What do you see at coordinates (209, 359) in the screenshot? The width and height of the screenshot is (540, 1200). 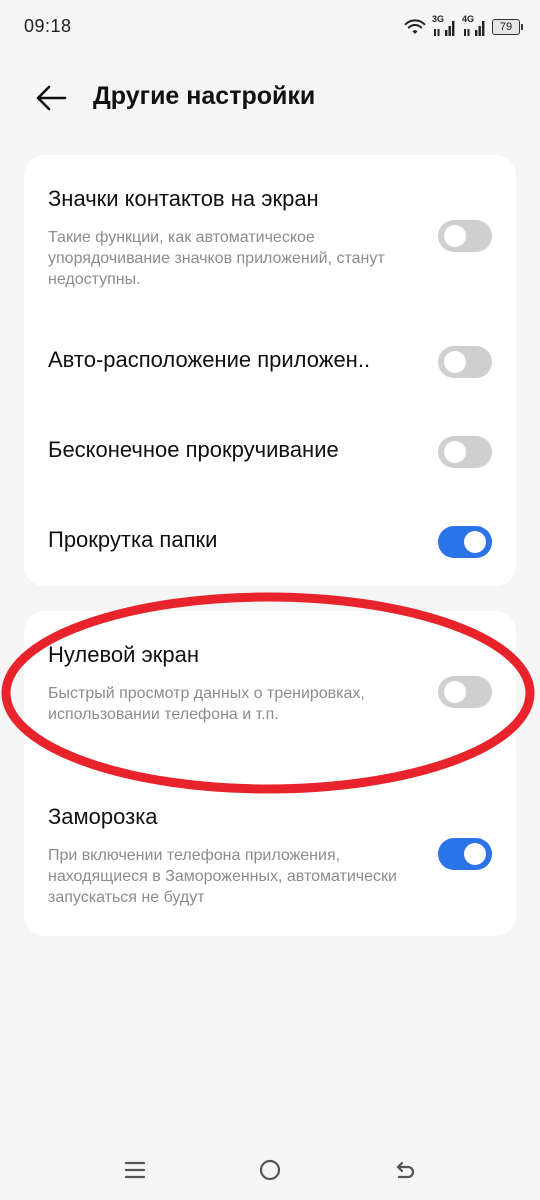 I see `setting-title: Авто-расположение приложен..` at bounding box center [209, 359].